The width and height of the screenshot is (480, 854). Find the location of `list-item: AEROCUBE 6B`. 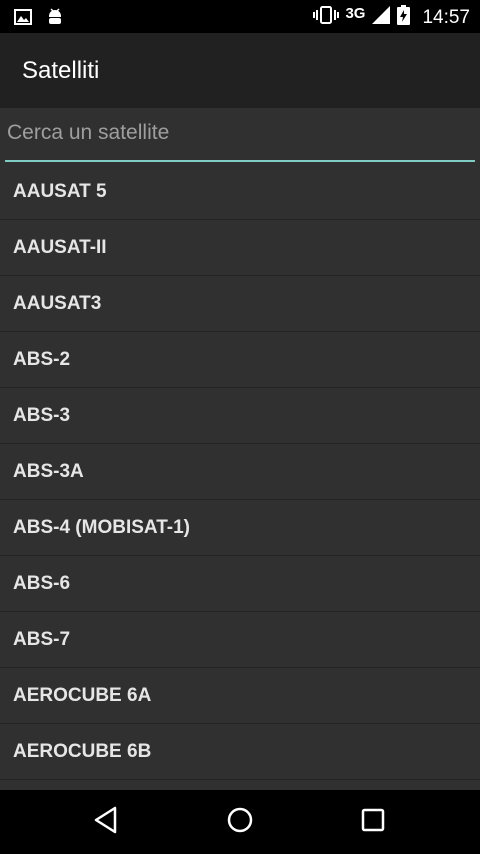

list-item: AEROCUBE 6B is located at coordinates (240, 752).